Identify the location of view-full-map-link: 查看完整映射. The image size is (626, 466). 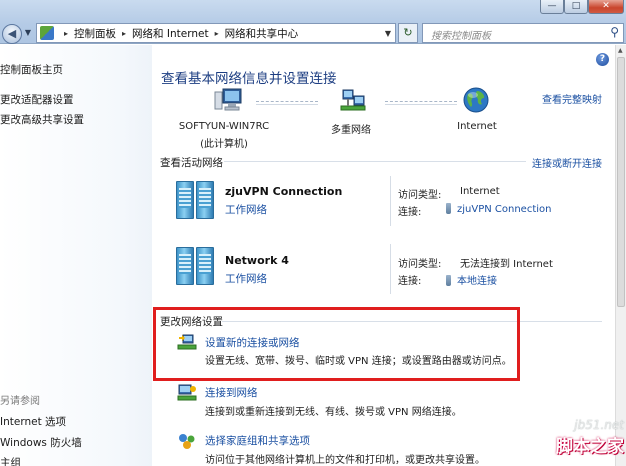
(572, 98).